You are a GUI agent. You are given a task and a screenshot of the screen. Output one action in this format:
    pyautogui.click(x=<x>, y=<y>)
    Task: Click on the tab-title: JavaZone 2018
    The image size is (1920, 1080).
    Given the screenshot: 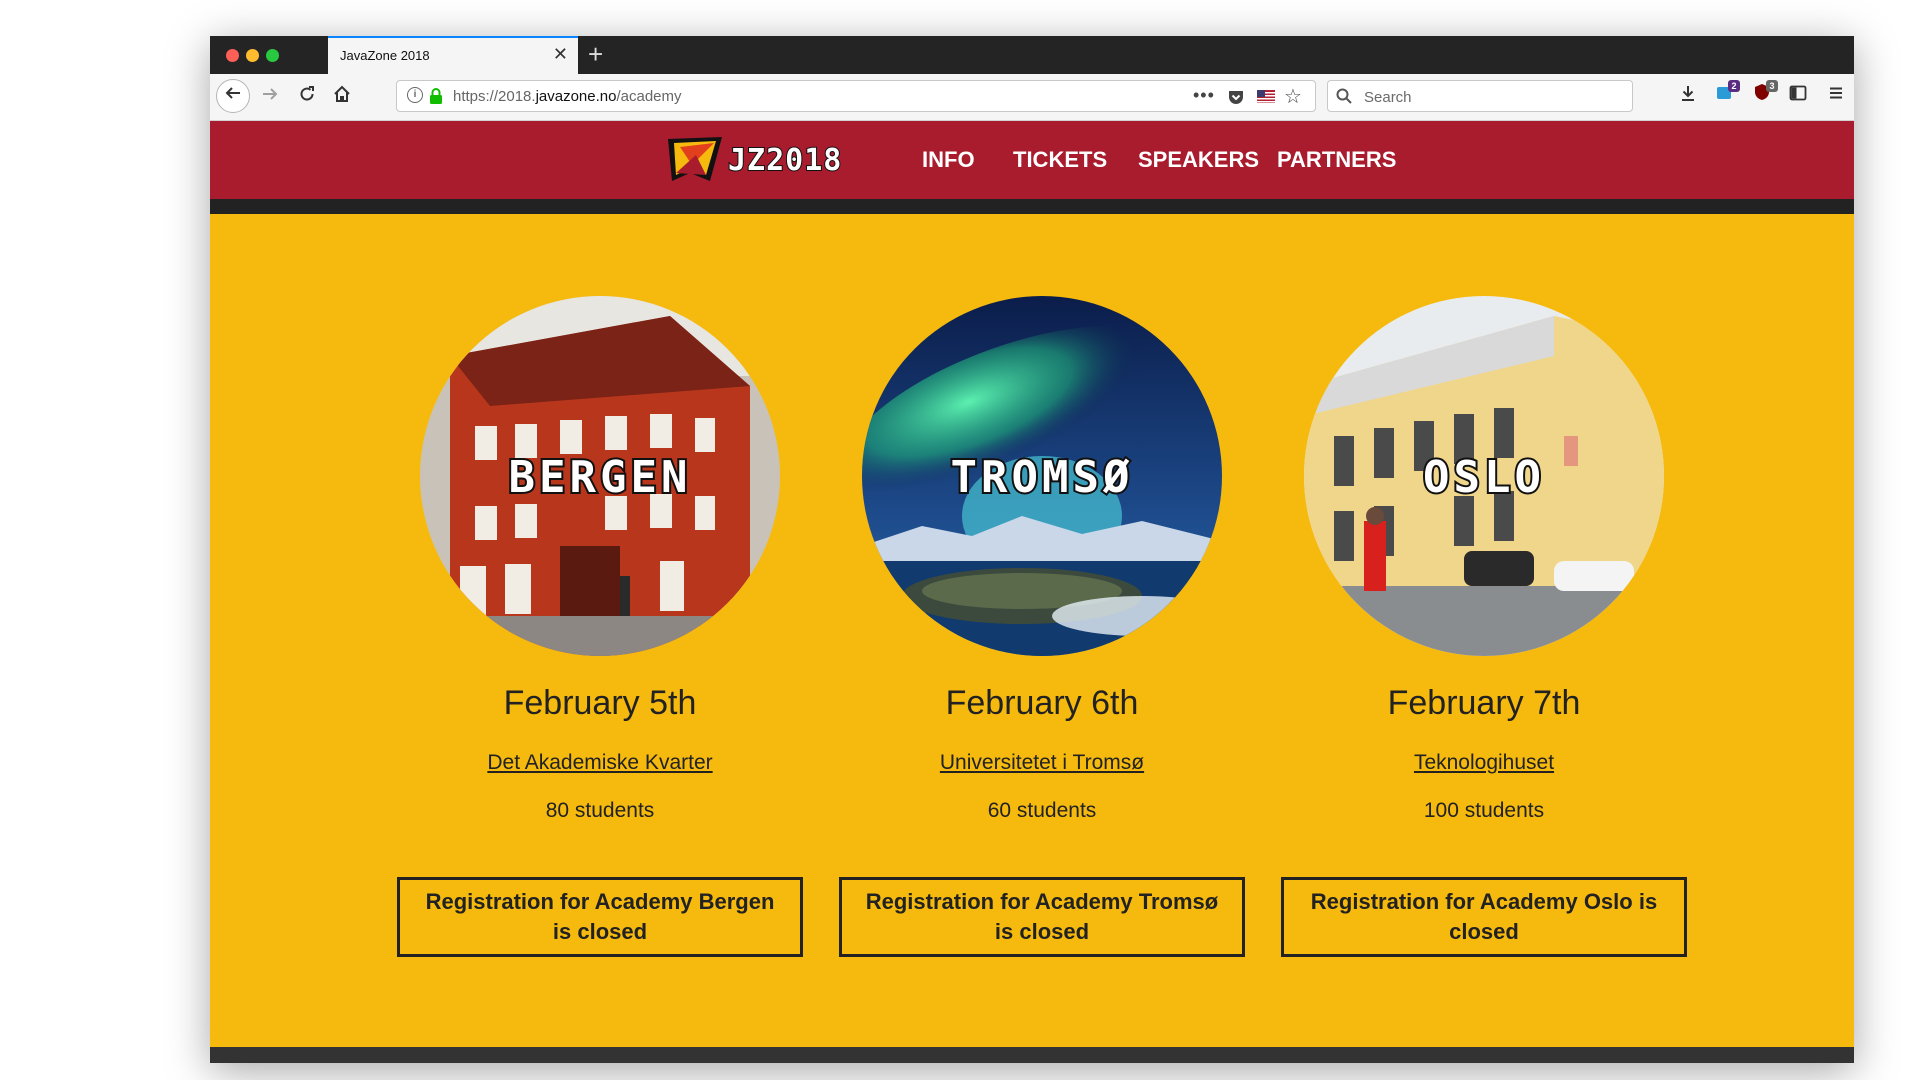 What is the action you would take?
    pyautogui.click(x=385, y=55)
    